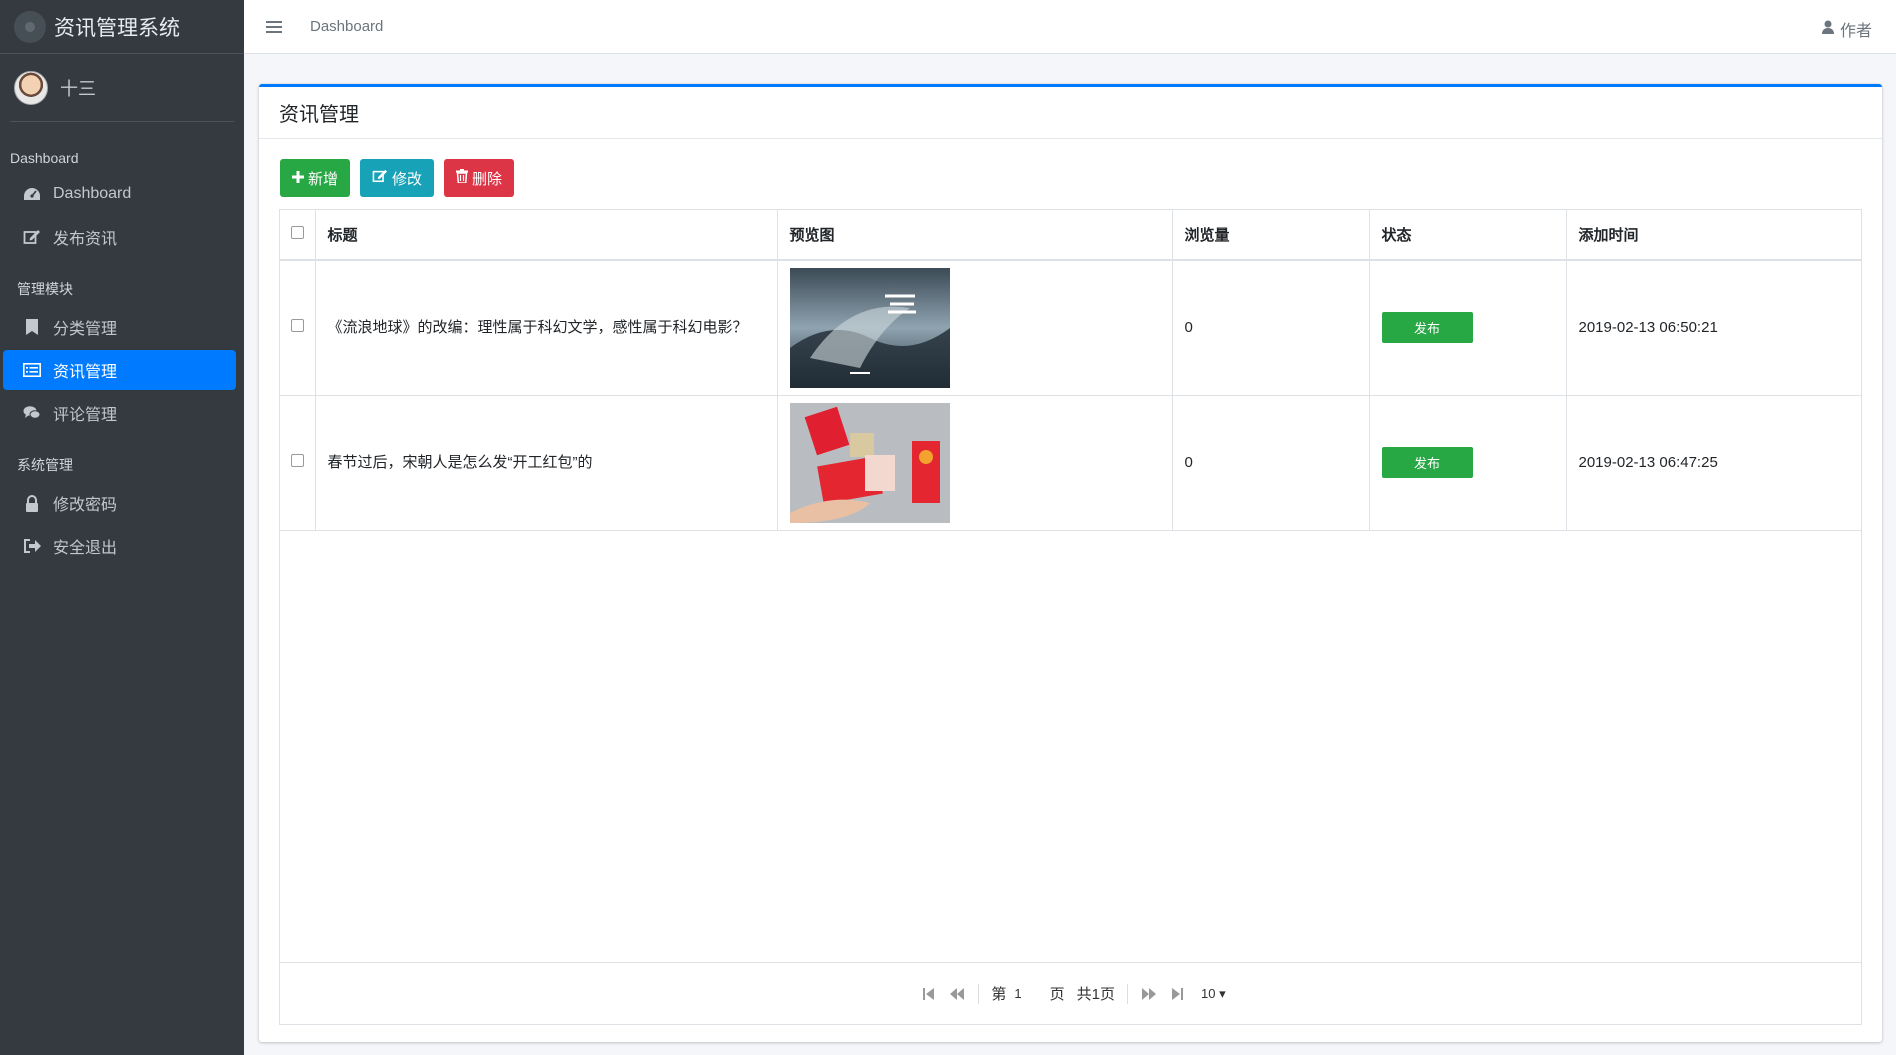 This screenshot has height=1055, width=1896. Describe the element at coordinates (119, 327) in the screenshot. I see `sidebar-item-category: 分类管理` at that location.